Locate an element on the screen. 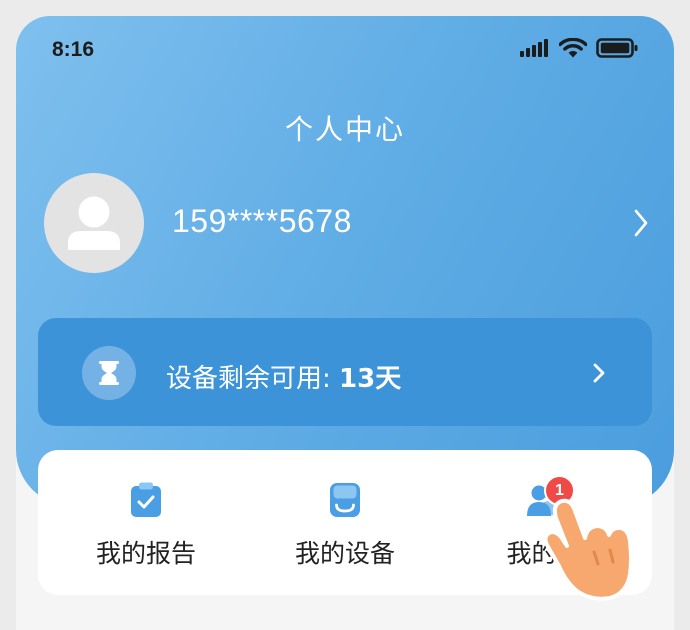 This screenshot has height=630, width=690. device-remaining-text: 设备剩余可用: 13天 is located at coordinates (283, 376).